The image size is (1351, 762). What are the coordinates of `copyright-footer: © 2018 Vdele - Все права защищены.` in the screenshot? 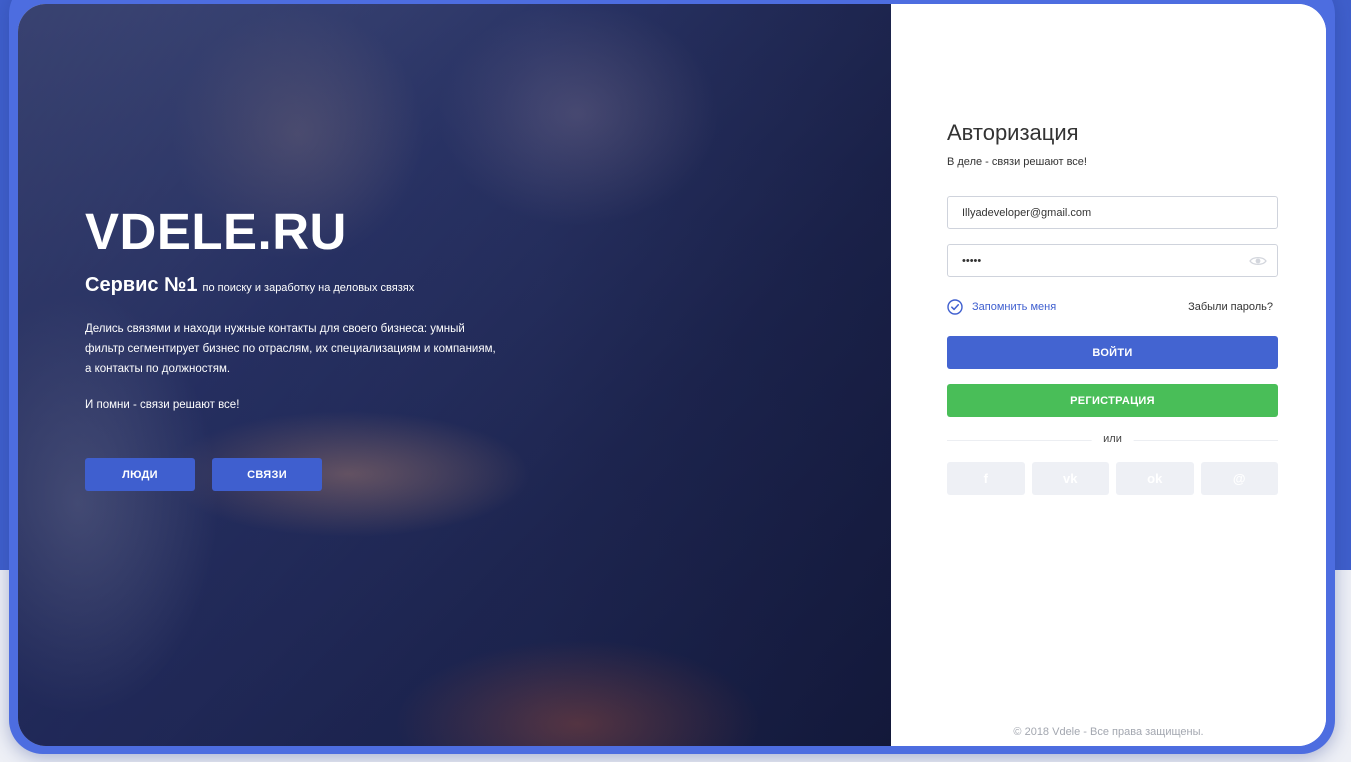 It's located at (1108, 732).